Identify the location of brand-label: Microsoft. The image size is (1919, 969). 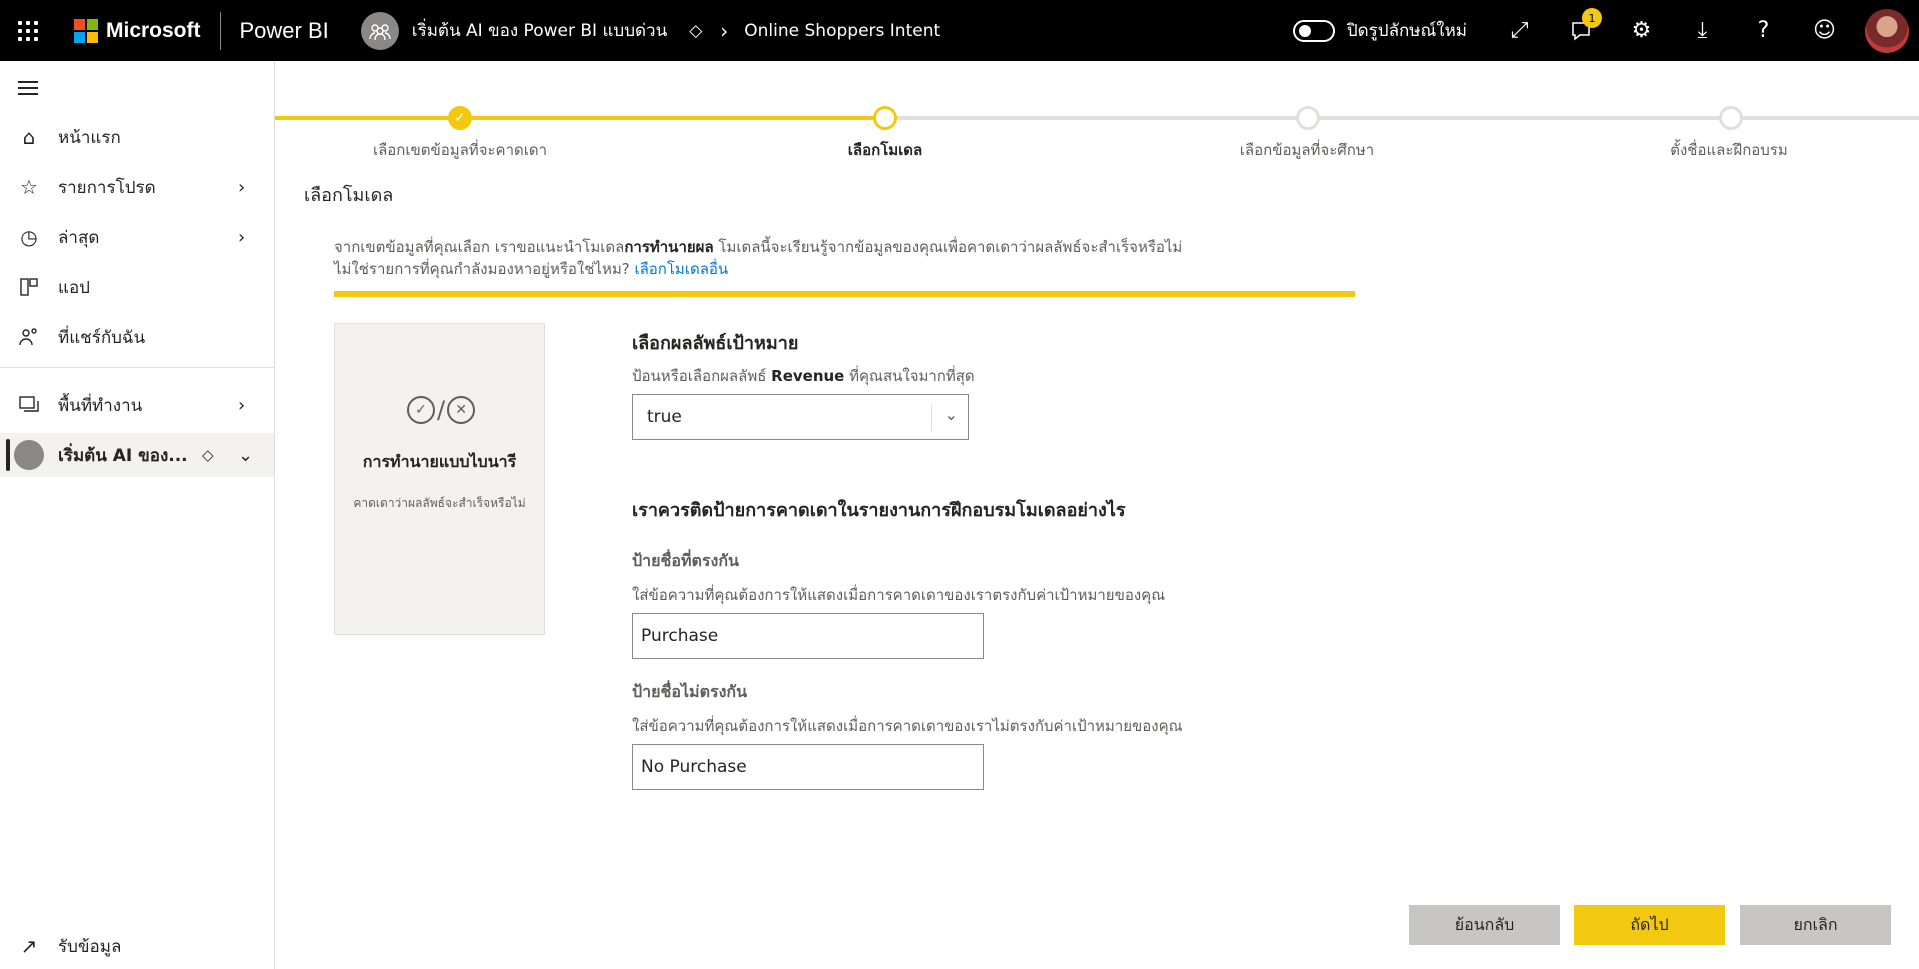
(153, 30).